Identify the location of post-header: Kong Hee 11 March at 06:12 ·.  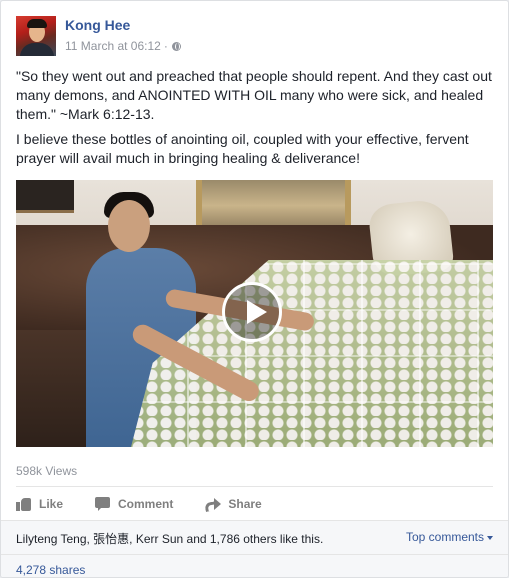
(256, 36).